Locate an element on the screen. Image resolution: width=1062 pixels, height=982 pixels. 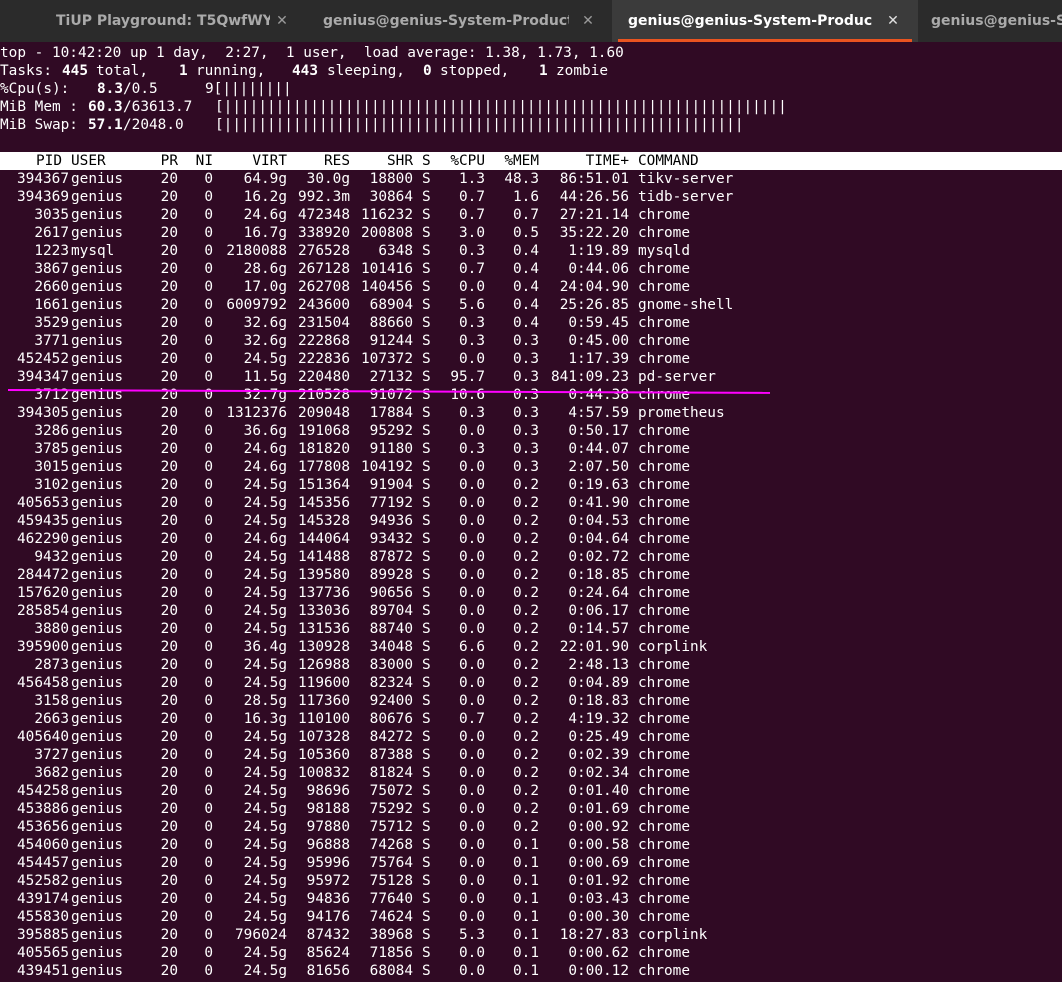
cell-pid: 2660 is located at coordinates (51, 287).